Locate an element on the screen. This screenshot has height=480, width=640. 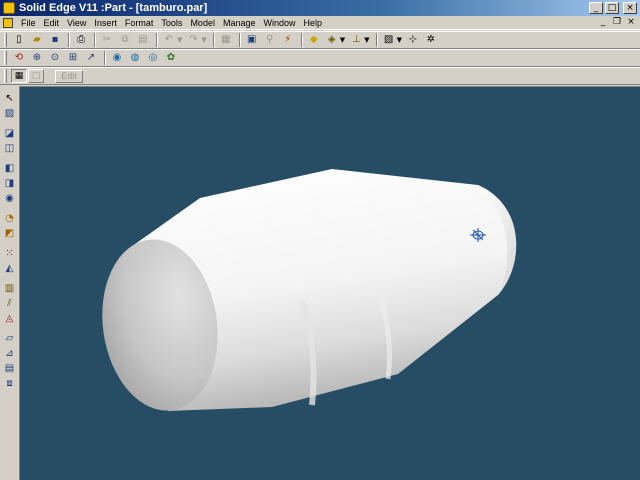
cutout-icon: ◧ is located at coordinates (9, 168).